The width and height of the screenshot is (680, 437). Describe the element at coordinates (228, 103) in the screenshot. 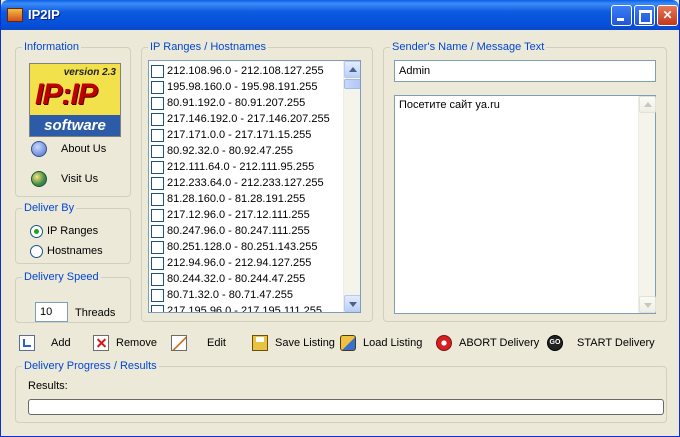

I see `list-item: 80.91.192.0 - 80.91.207.255` at that location.